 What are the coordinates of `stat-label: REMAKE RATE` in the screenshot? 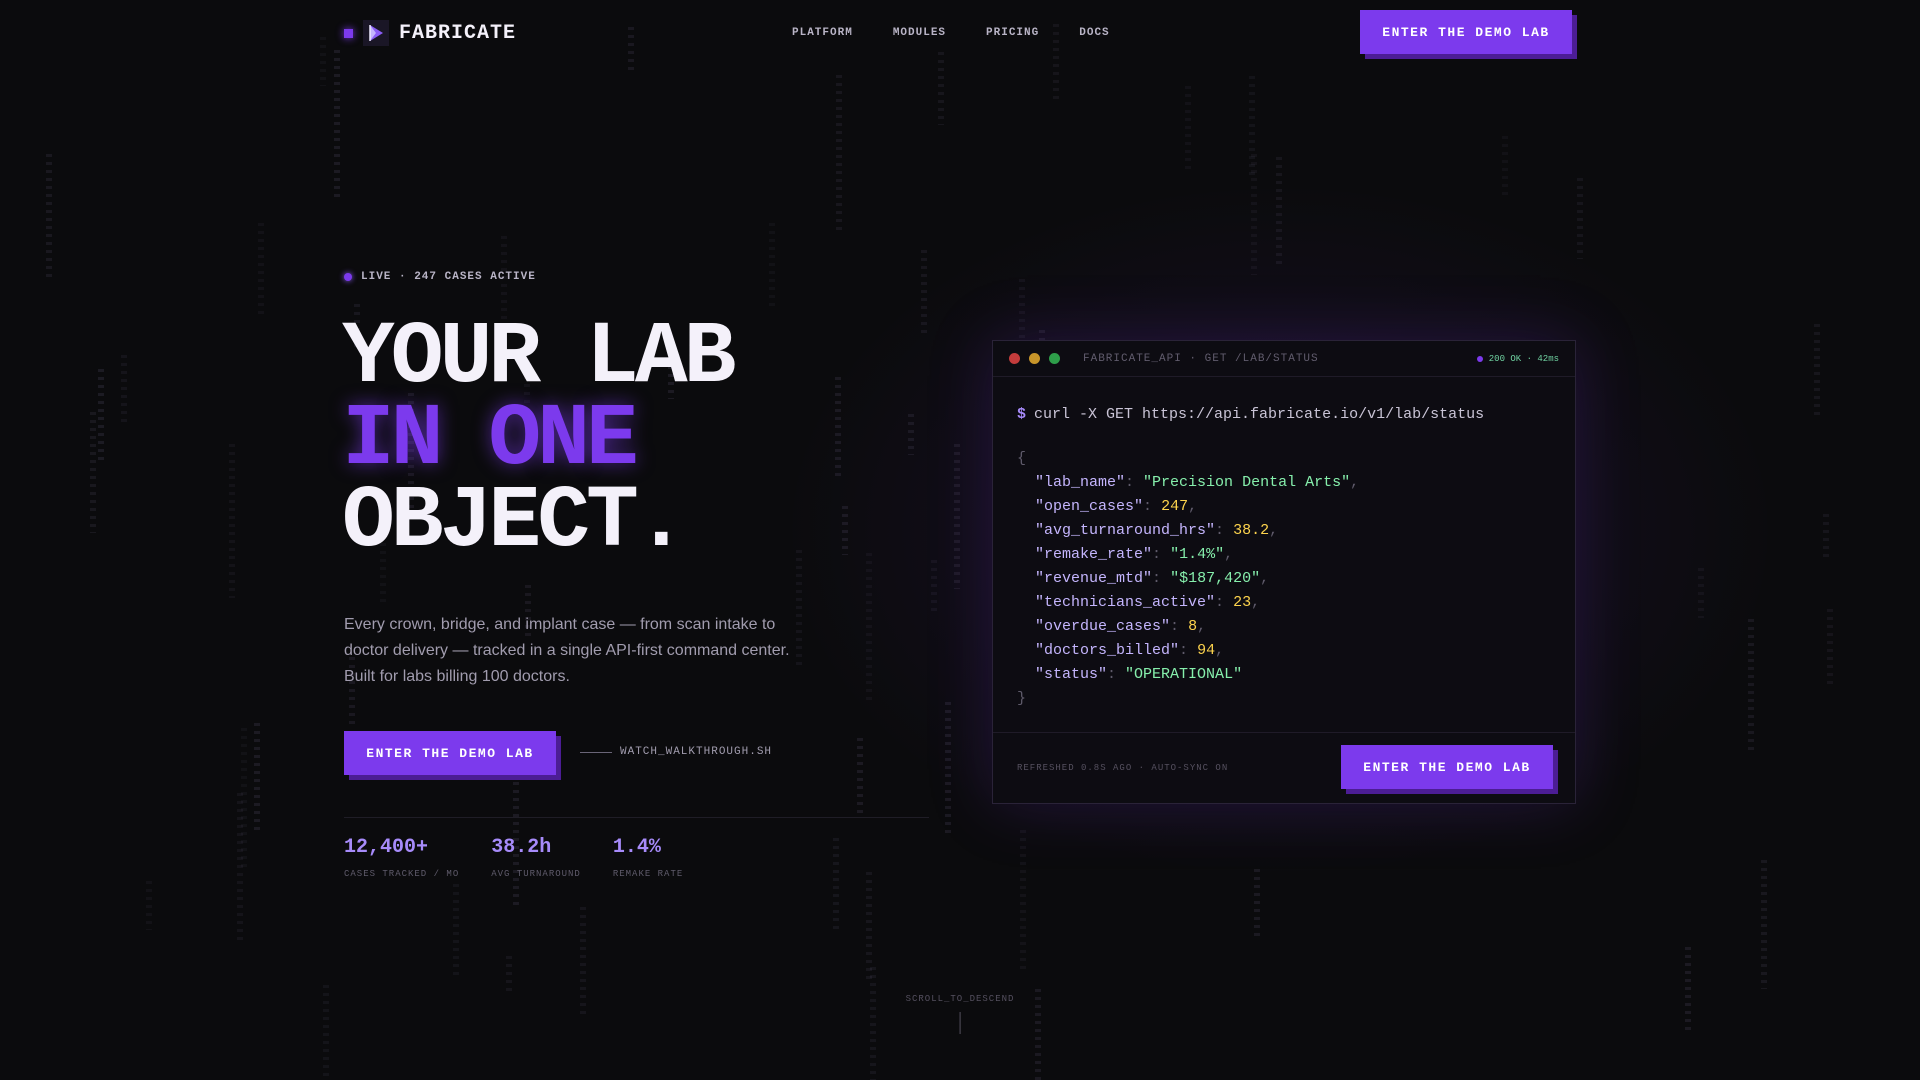 It's located at (648, 874).